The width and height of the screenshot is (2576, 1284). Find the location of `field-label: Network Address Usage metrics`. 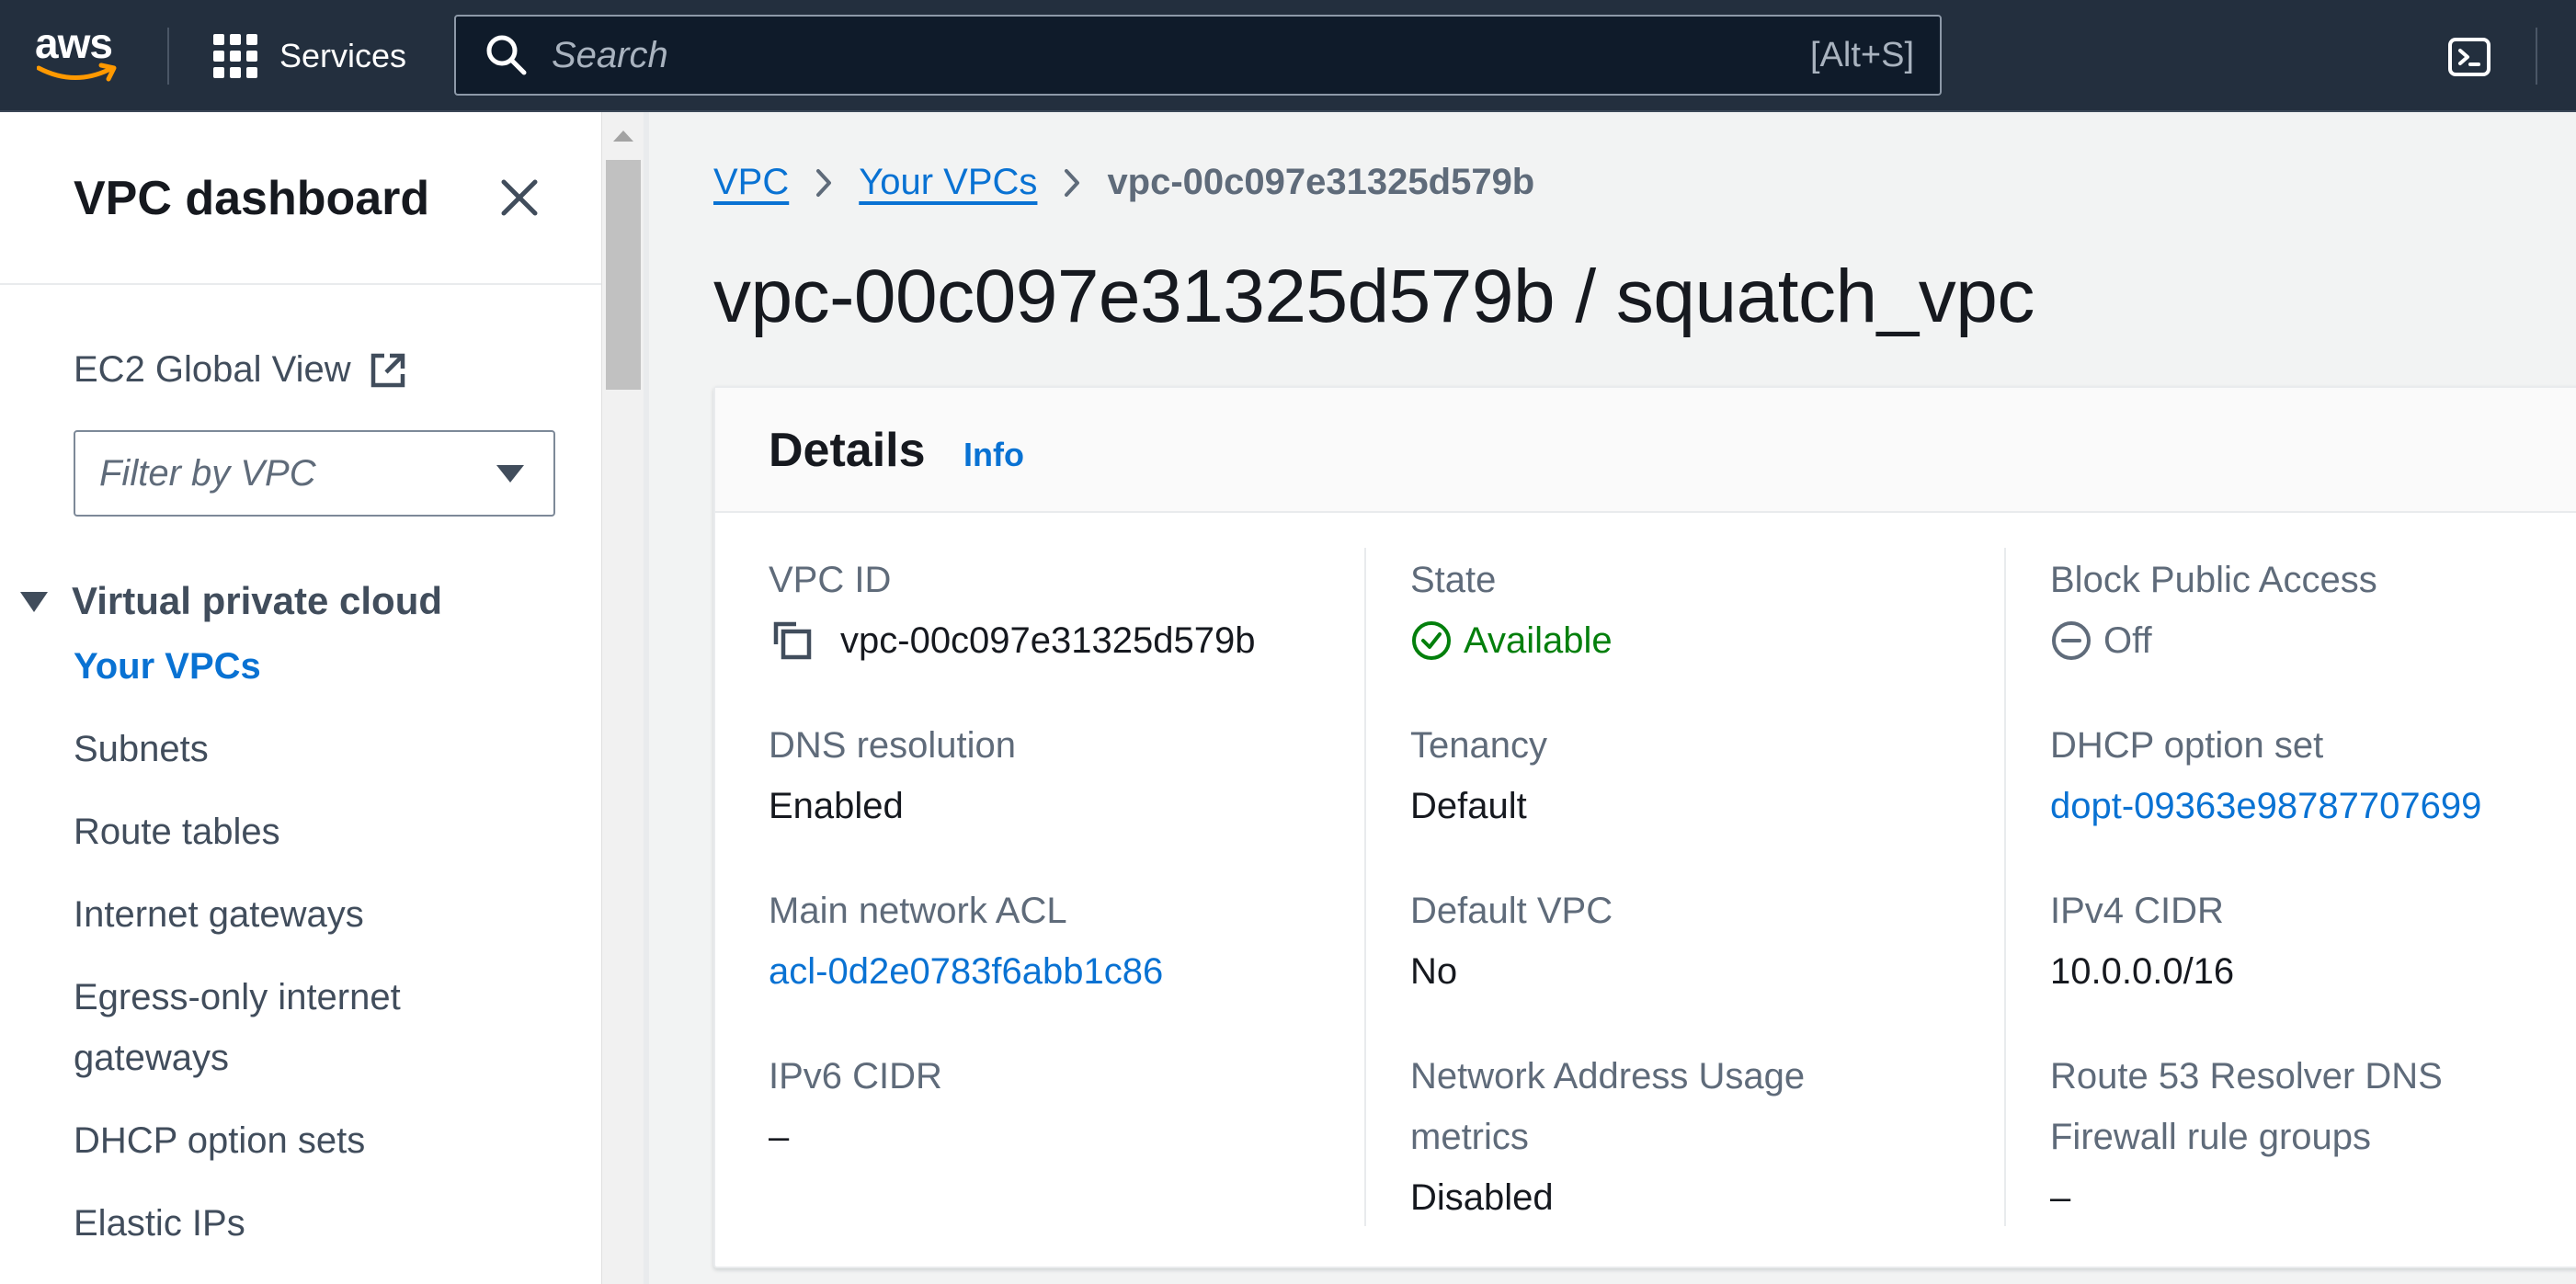

field-label: Network Address Usage metrics is located at coordinates (1608, 1106).